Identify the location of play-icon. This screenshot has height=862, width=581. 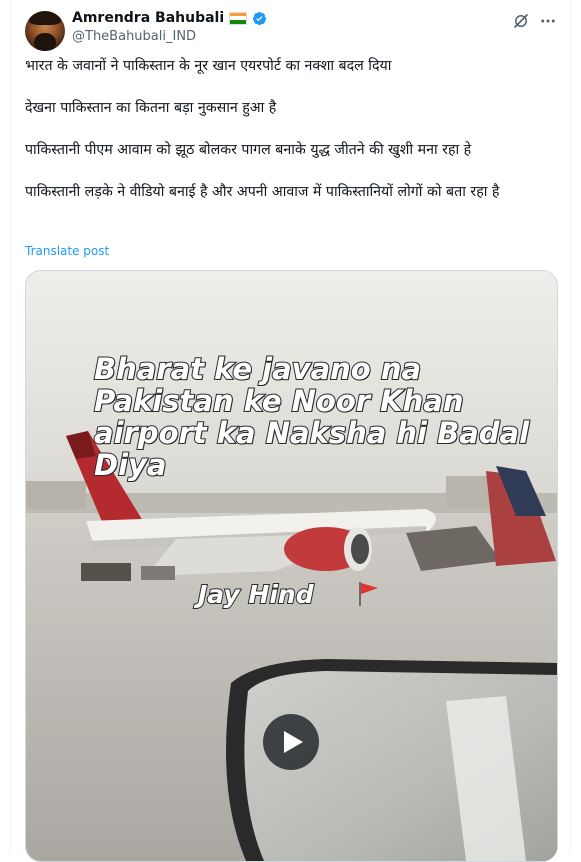
(293, 742).